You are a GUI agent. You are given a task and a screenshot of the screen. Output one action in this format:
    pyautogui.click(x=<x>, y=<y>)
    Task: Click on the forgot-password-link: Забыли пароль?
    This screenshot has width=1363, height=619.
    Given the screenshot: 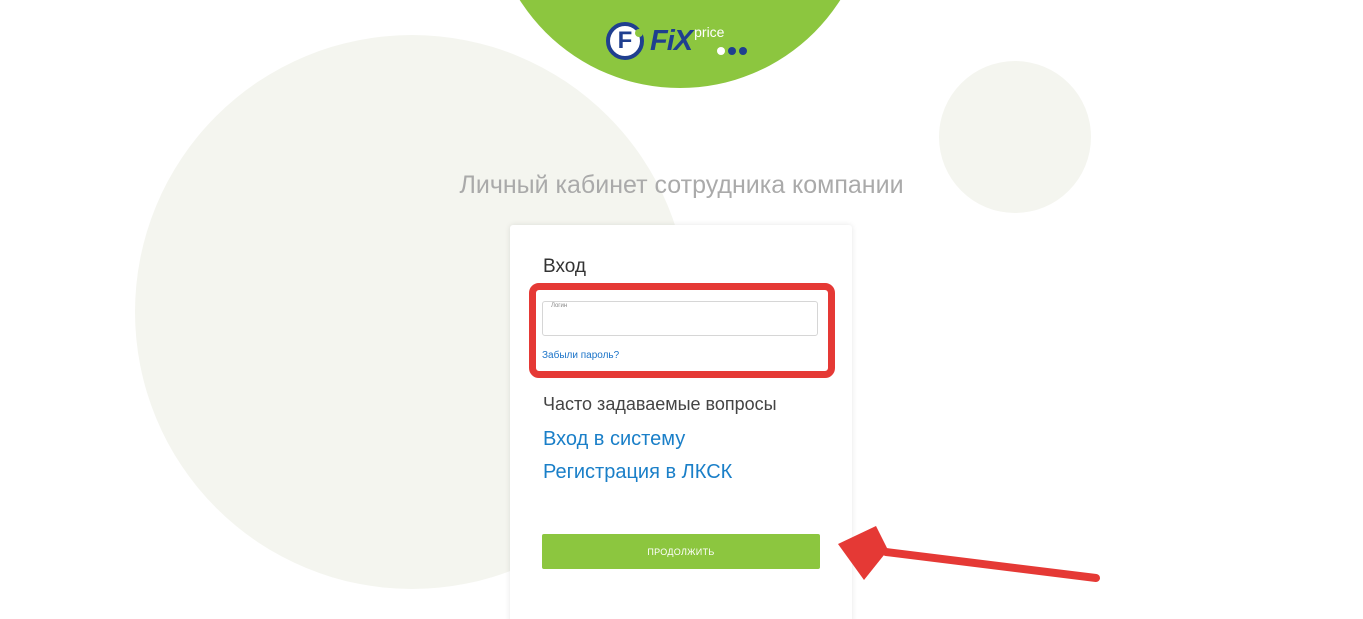 What is the action you would take?
    pyautogui.click(x=580, y=355)
    